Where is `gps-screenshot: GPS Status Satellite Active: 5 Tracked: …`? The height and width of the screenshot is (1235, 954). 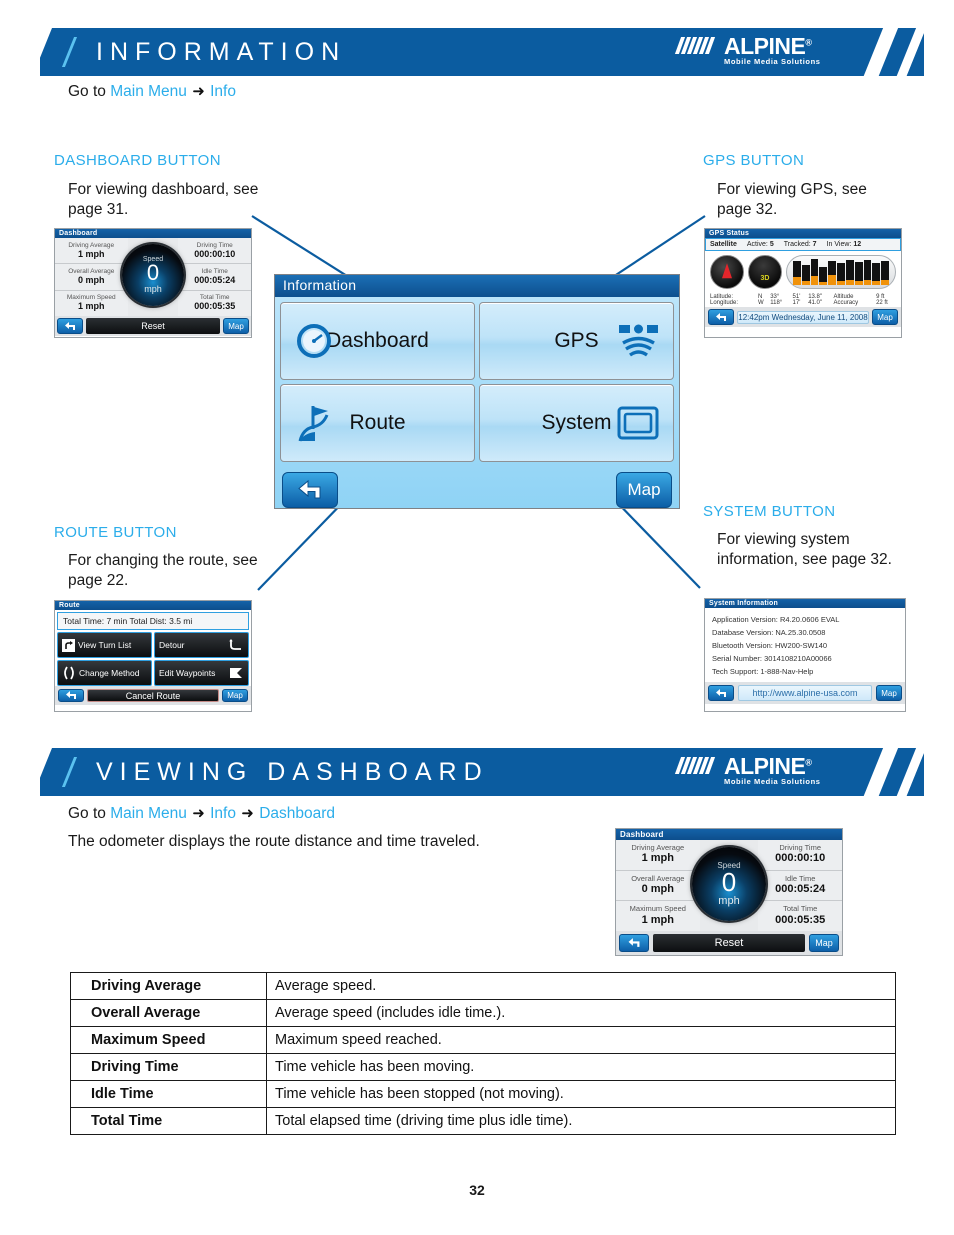
gps-screenshot: GPS Status Satellite Active: 5 Tracked: … is located at coordinates (803, 283).